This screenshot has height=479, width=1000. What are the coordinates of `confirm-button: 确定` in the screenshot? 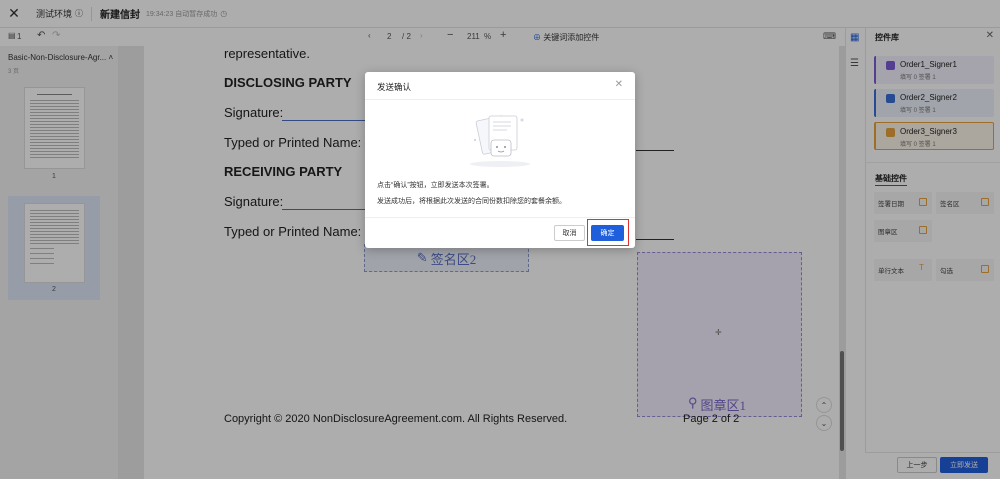 It's located at (607, 233).